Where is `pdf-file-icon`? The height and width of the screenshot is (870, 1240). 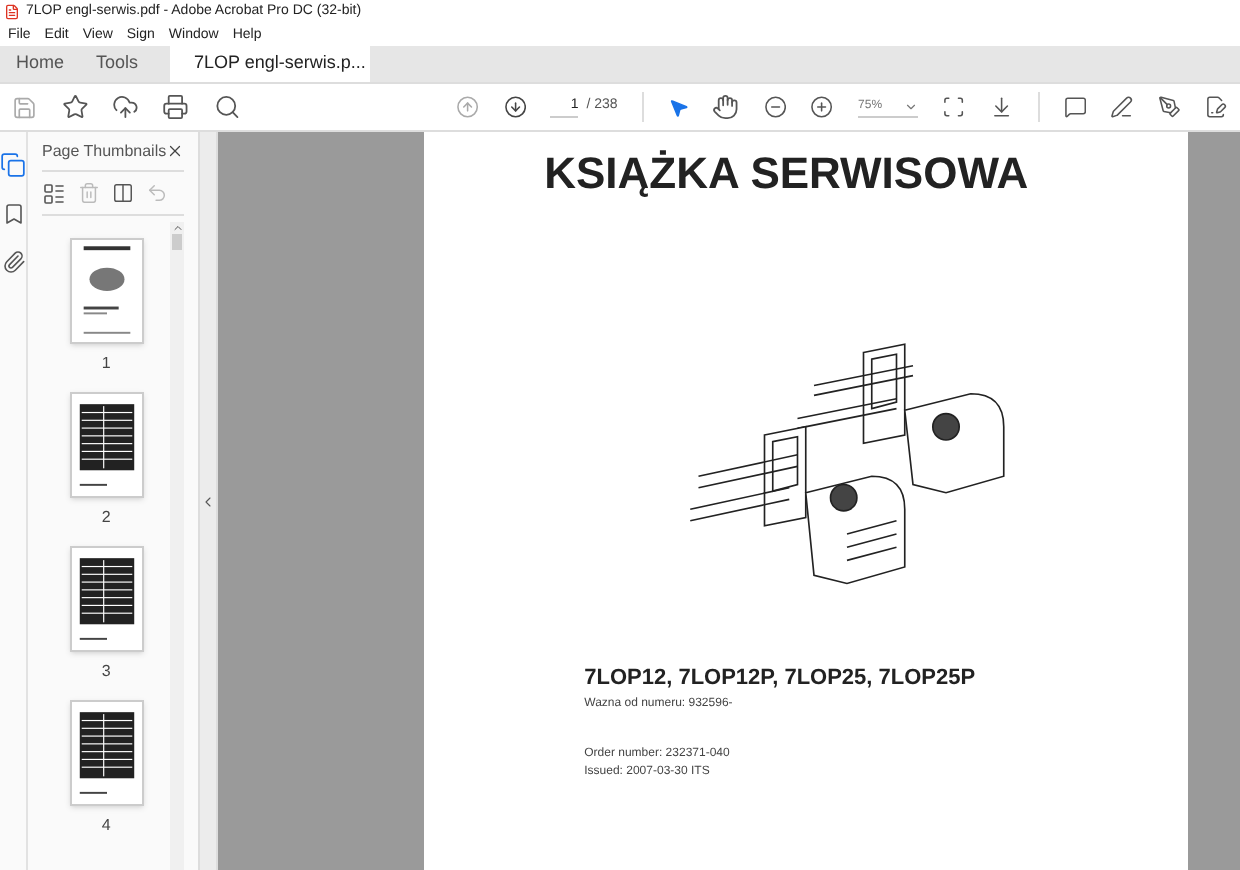 pdf-file-icon is located at coordinates (12, 11).